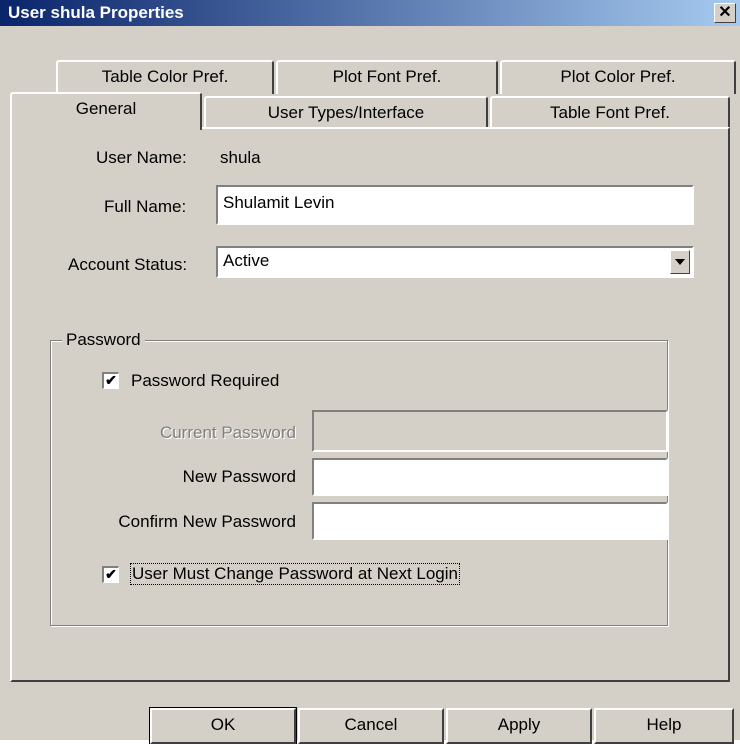 The image size is (740, 744). Describe the element at coordinates (279, 202) in the screenshot. I see `full-name-value: Shulamit Levin` at that location.